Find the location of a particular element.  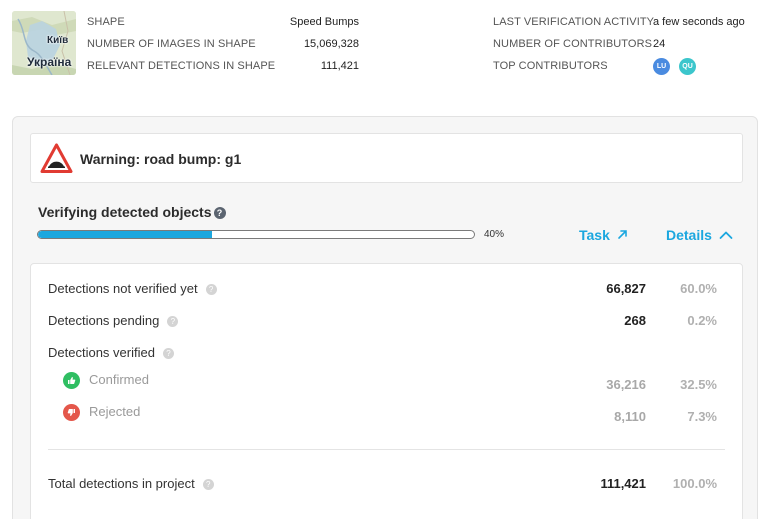

total-percent: 100.0% is located at coordinates (694, 483).